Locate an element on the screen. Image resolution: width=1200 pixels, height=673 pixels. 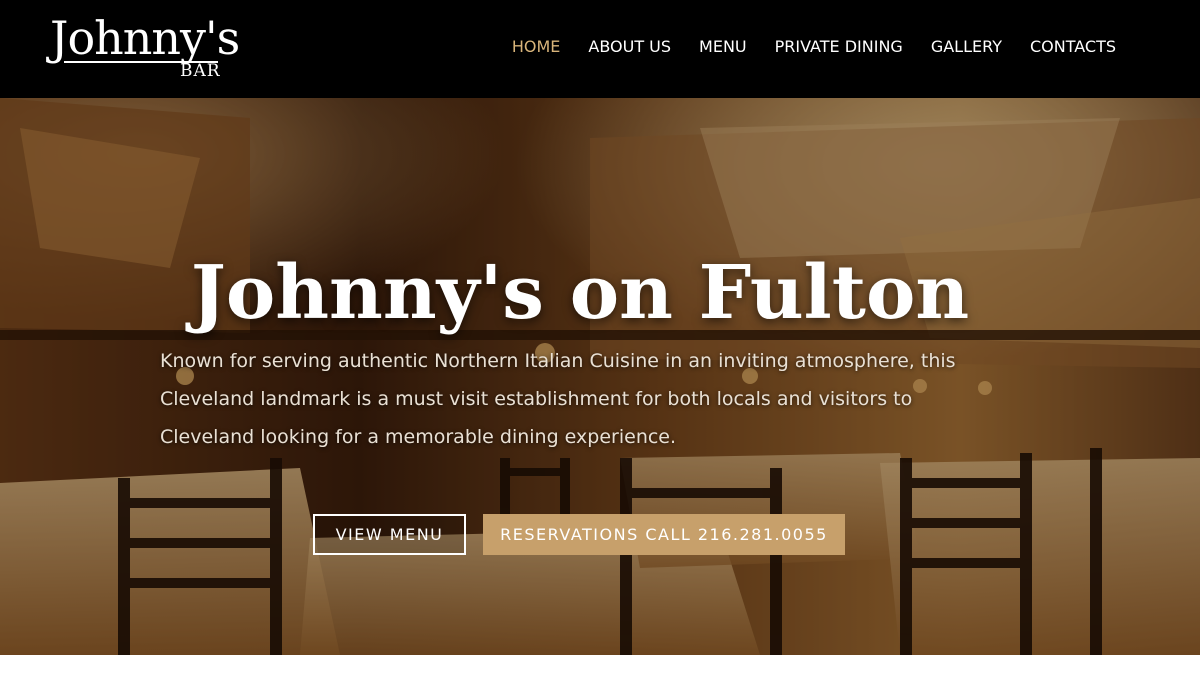
site-logo: Johnny's BAR is located at coordinates (144, 46).